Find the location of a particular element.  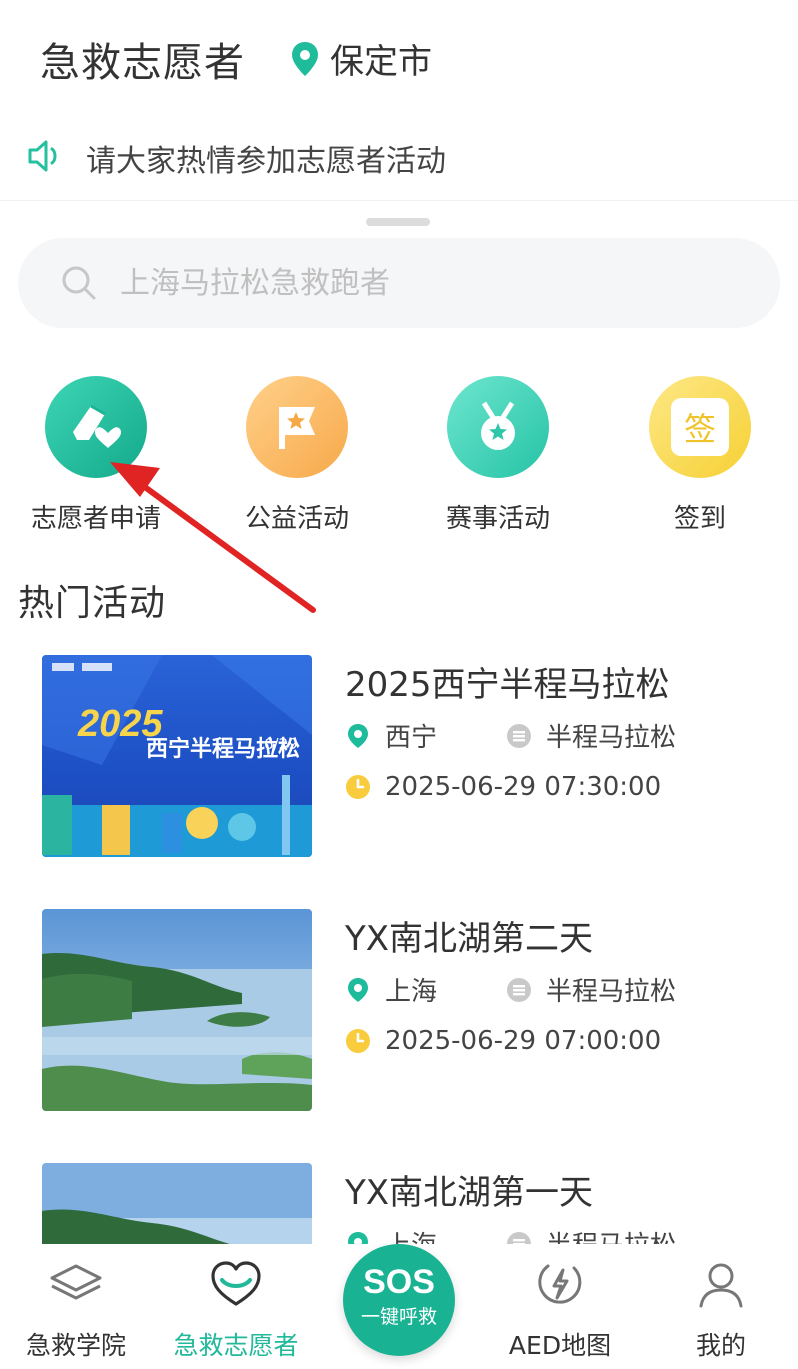

search-icon is located at coordinates (79, 283).